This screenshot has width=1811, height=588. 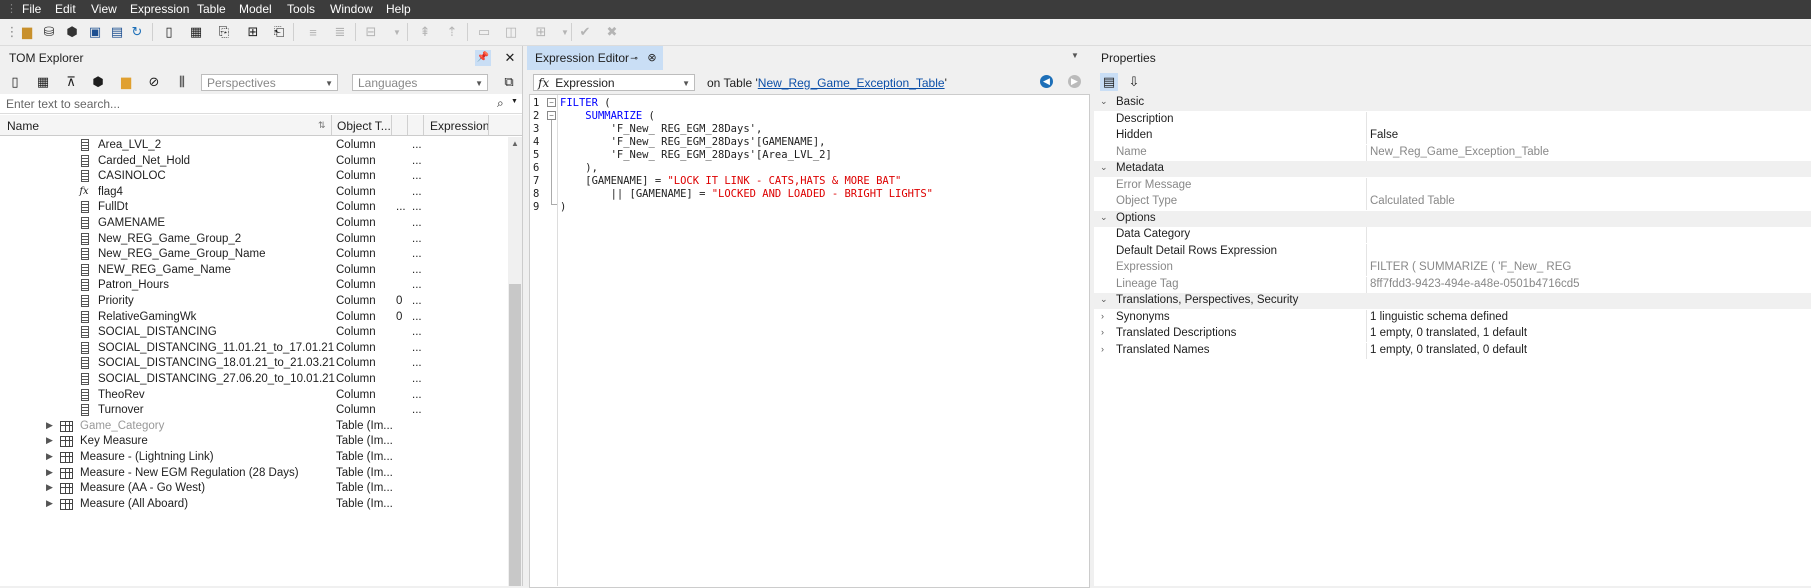 What do you see at coordinates (1046, 81) in the screenshot?
I see `back-arrow-icon: ◀` at bounding box center [1046, 81].